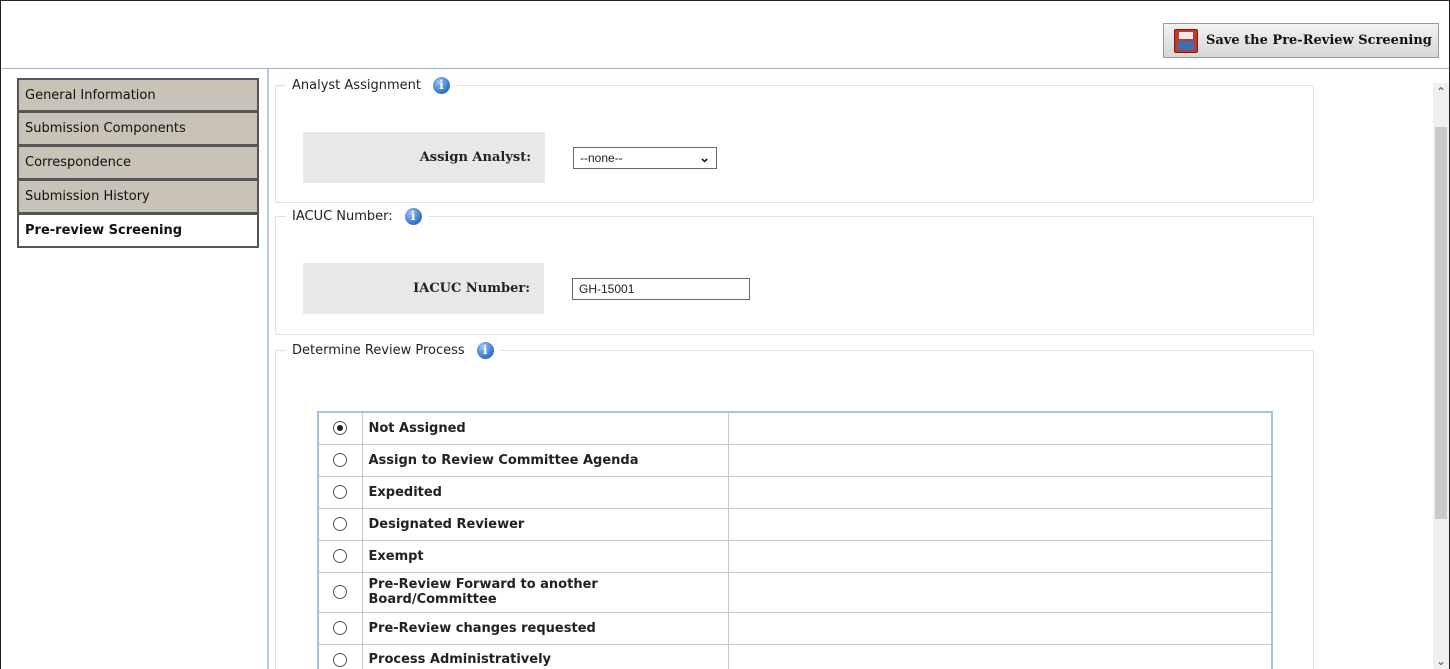 The height and width of the screenshot is (669, 1450). I want to click on radio-process-administratively, so click(340, 659).